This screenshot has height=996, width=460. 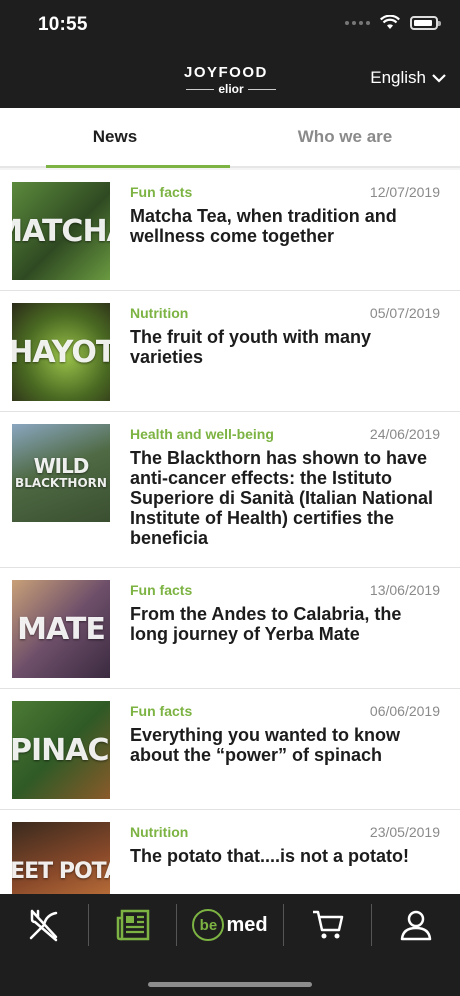 I want to click on news-title: The fruit of youth with many varieties, so click(x=250, y=347).